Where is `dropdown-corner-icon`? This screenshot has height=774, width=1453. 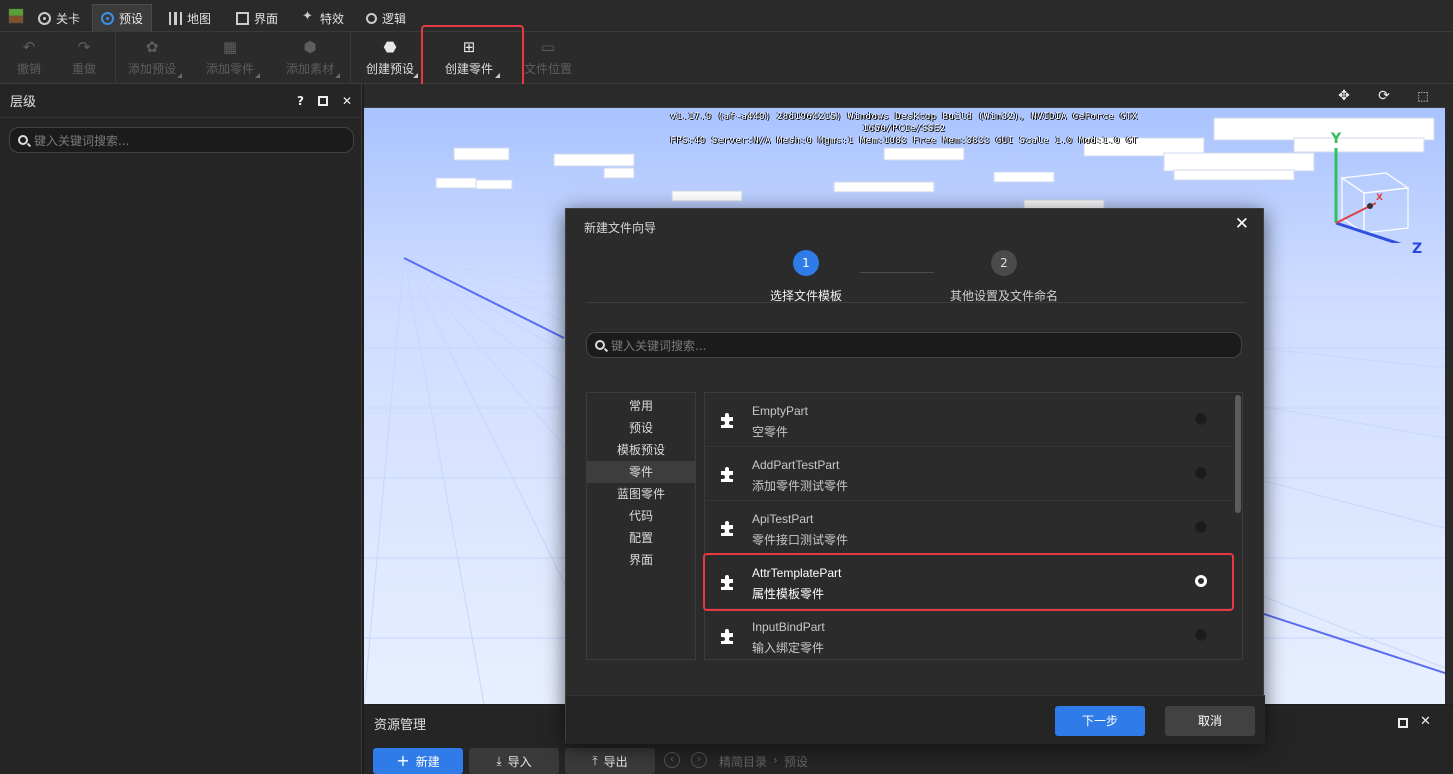 dropdown-corner-icon is located at coordinates (179, 75).